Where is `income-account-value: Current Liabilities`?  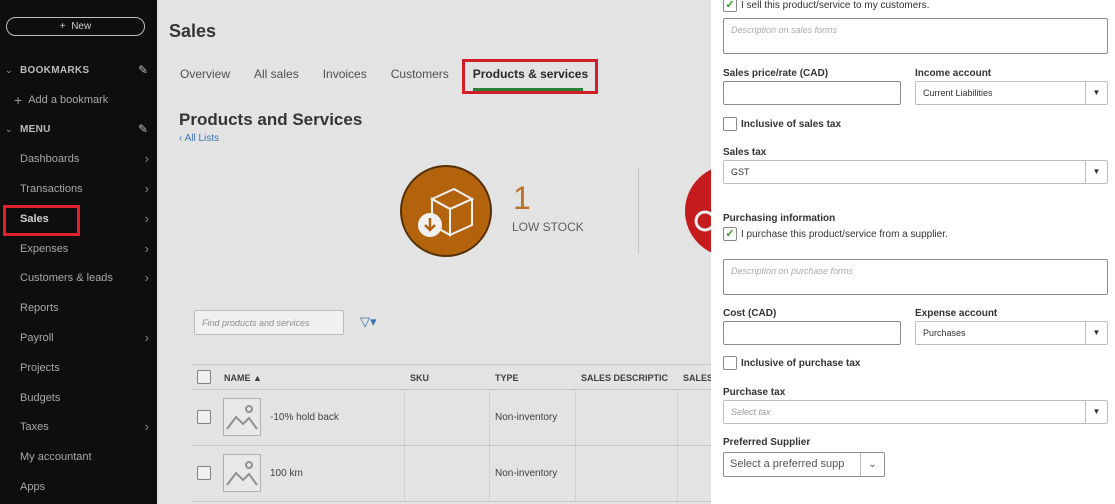
income-account-value: Current Liabilities is located at coordinates (958, 93).